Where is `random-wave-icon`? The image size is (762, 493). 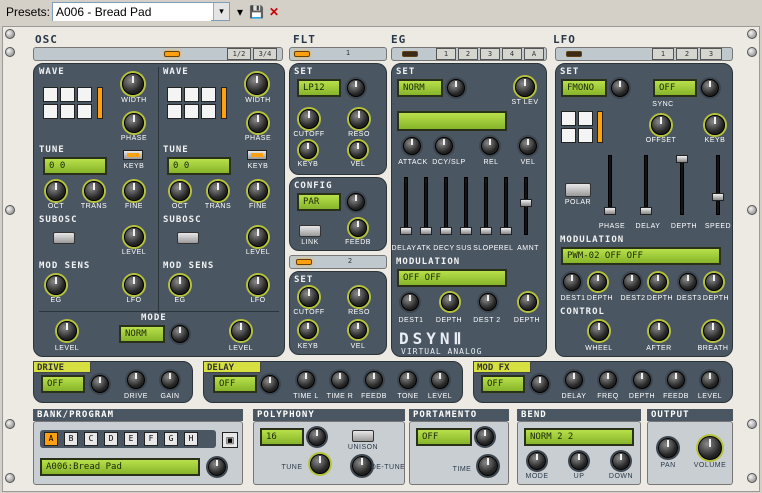 random-wave-icon is located at coordinates (585, 135).